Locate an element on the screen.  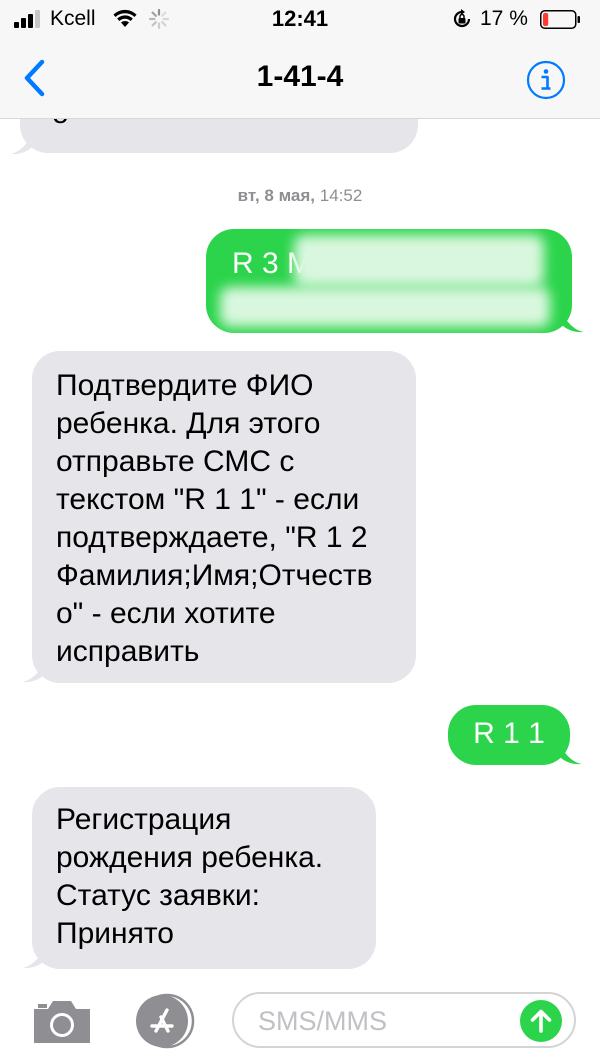
timestamp-time: 14:52 is located at coordinates (341, 195).